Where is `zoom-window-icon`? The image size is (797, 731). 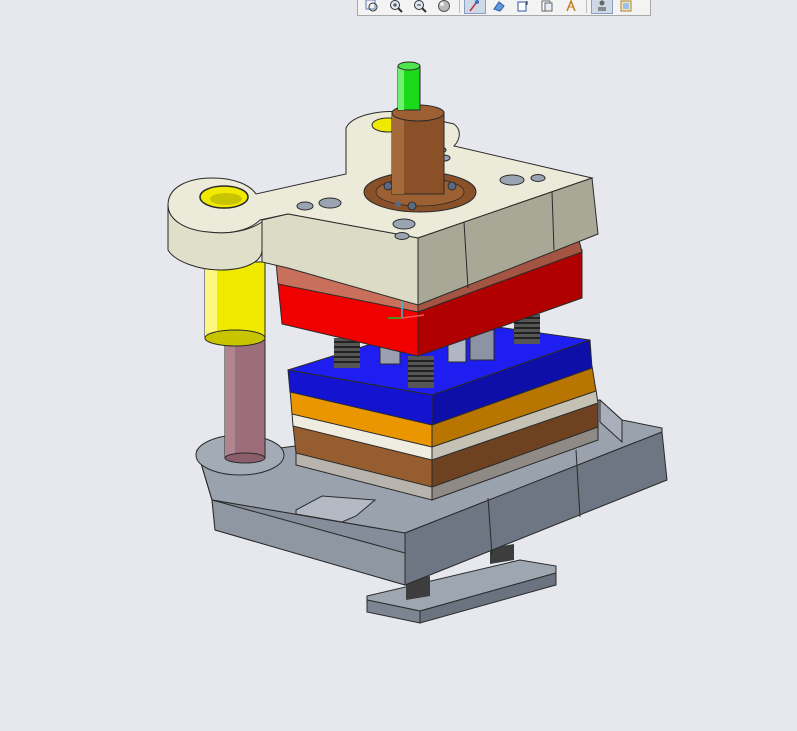 zoom-window-icon is located at coordinates (372, 7).